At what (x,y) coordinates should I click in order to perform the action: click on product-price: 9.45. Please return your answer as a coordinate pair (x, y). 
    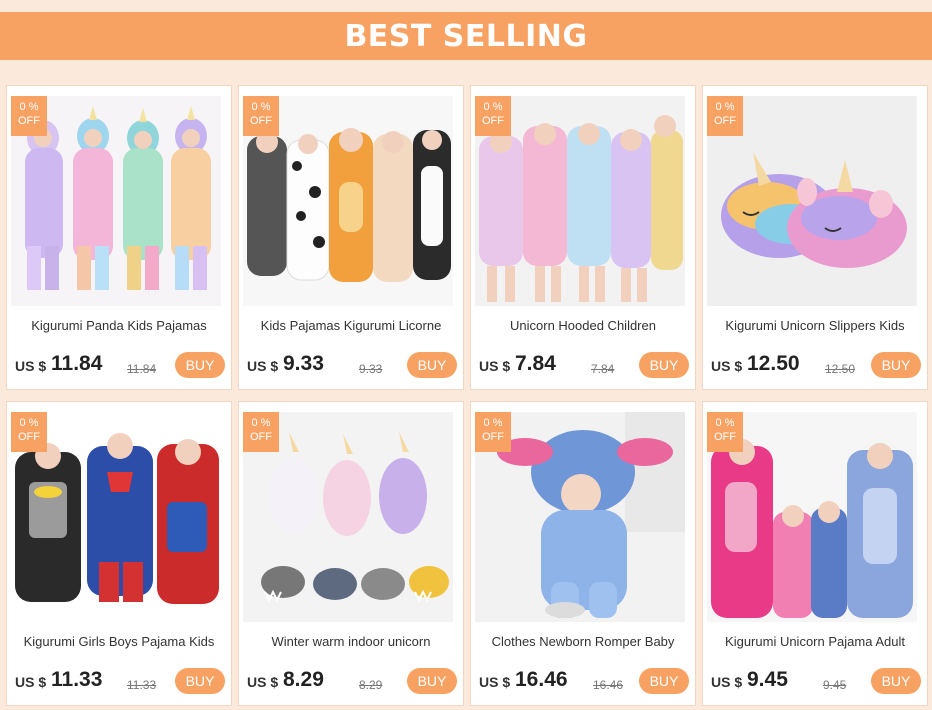
    Looking at the image, I should click on (767, 679).